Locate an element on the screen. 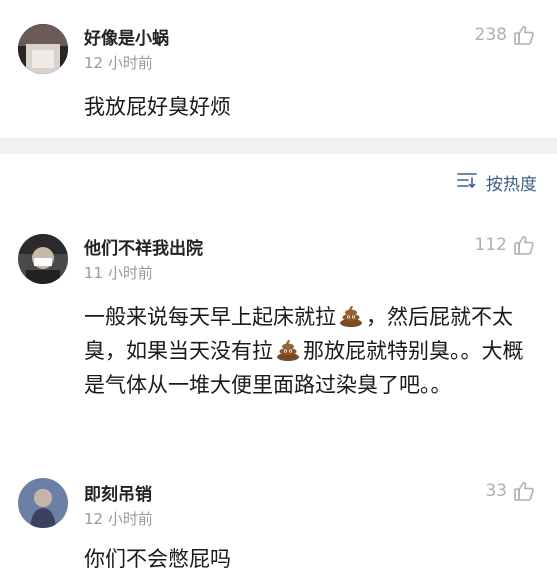 Image resolution: width=557 pixels, height=586 pixels. like-count: 112 is located at coordinates (490, 245).